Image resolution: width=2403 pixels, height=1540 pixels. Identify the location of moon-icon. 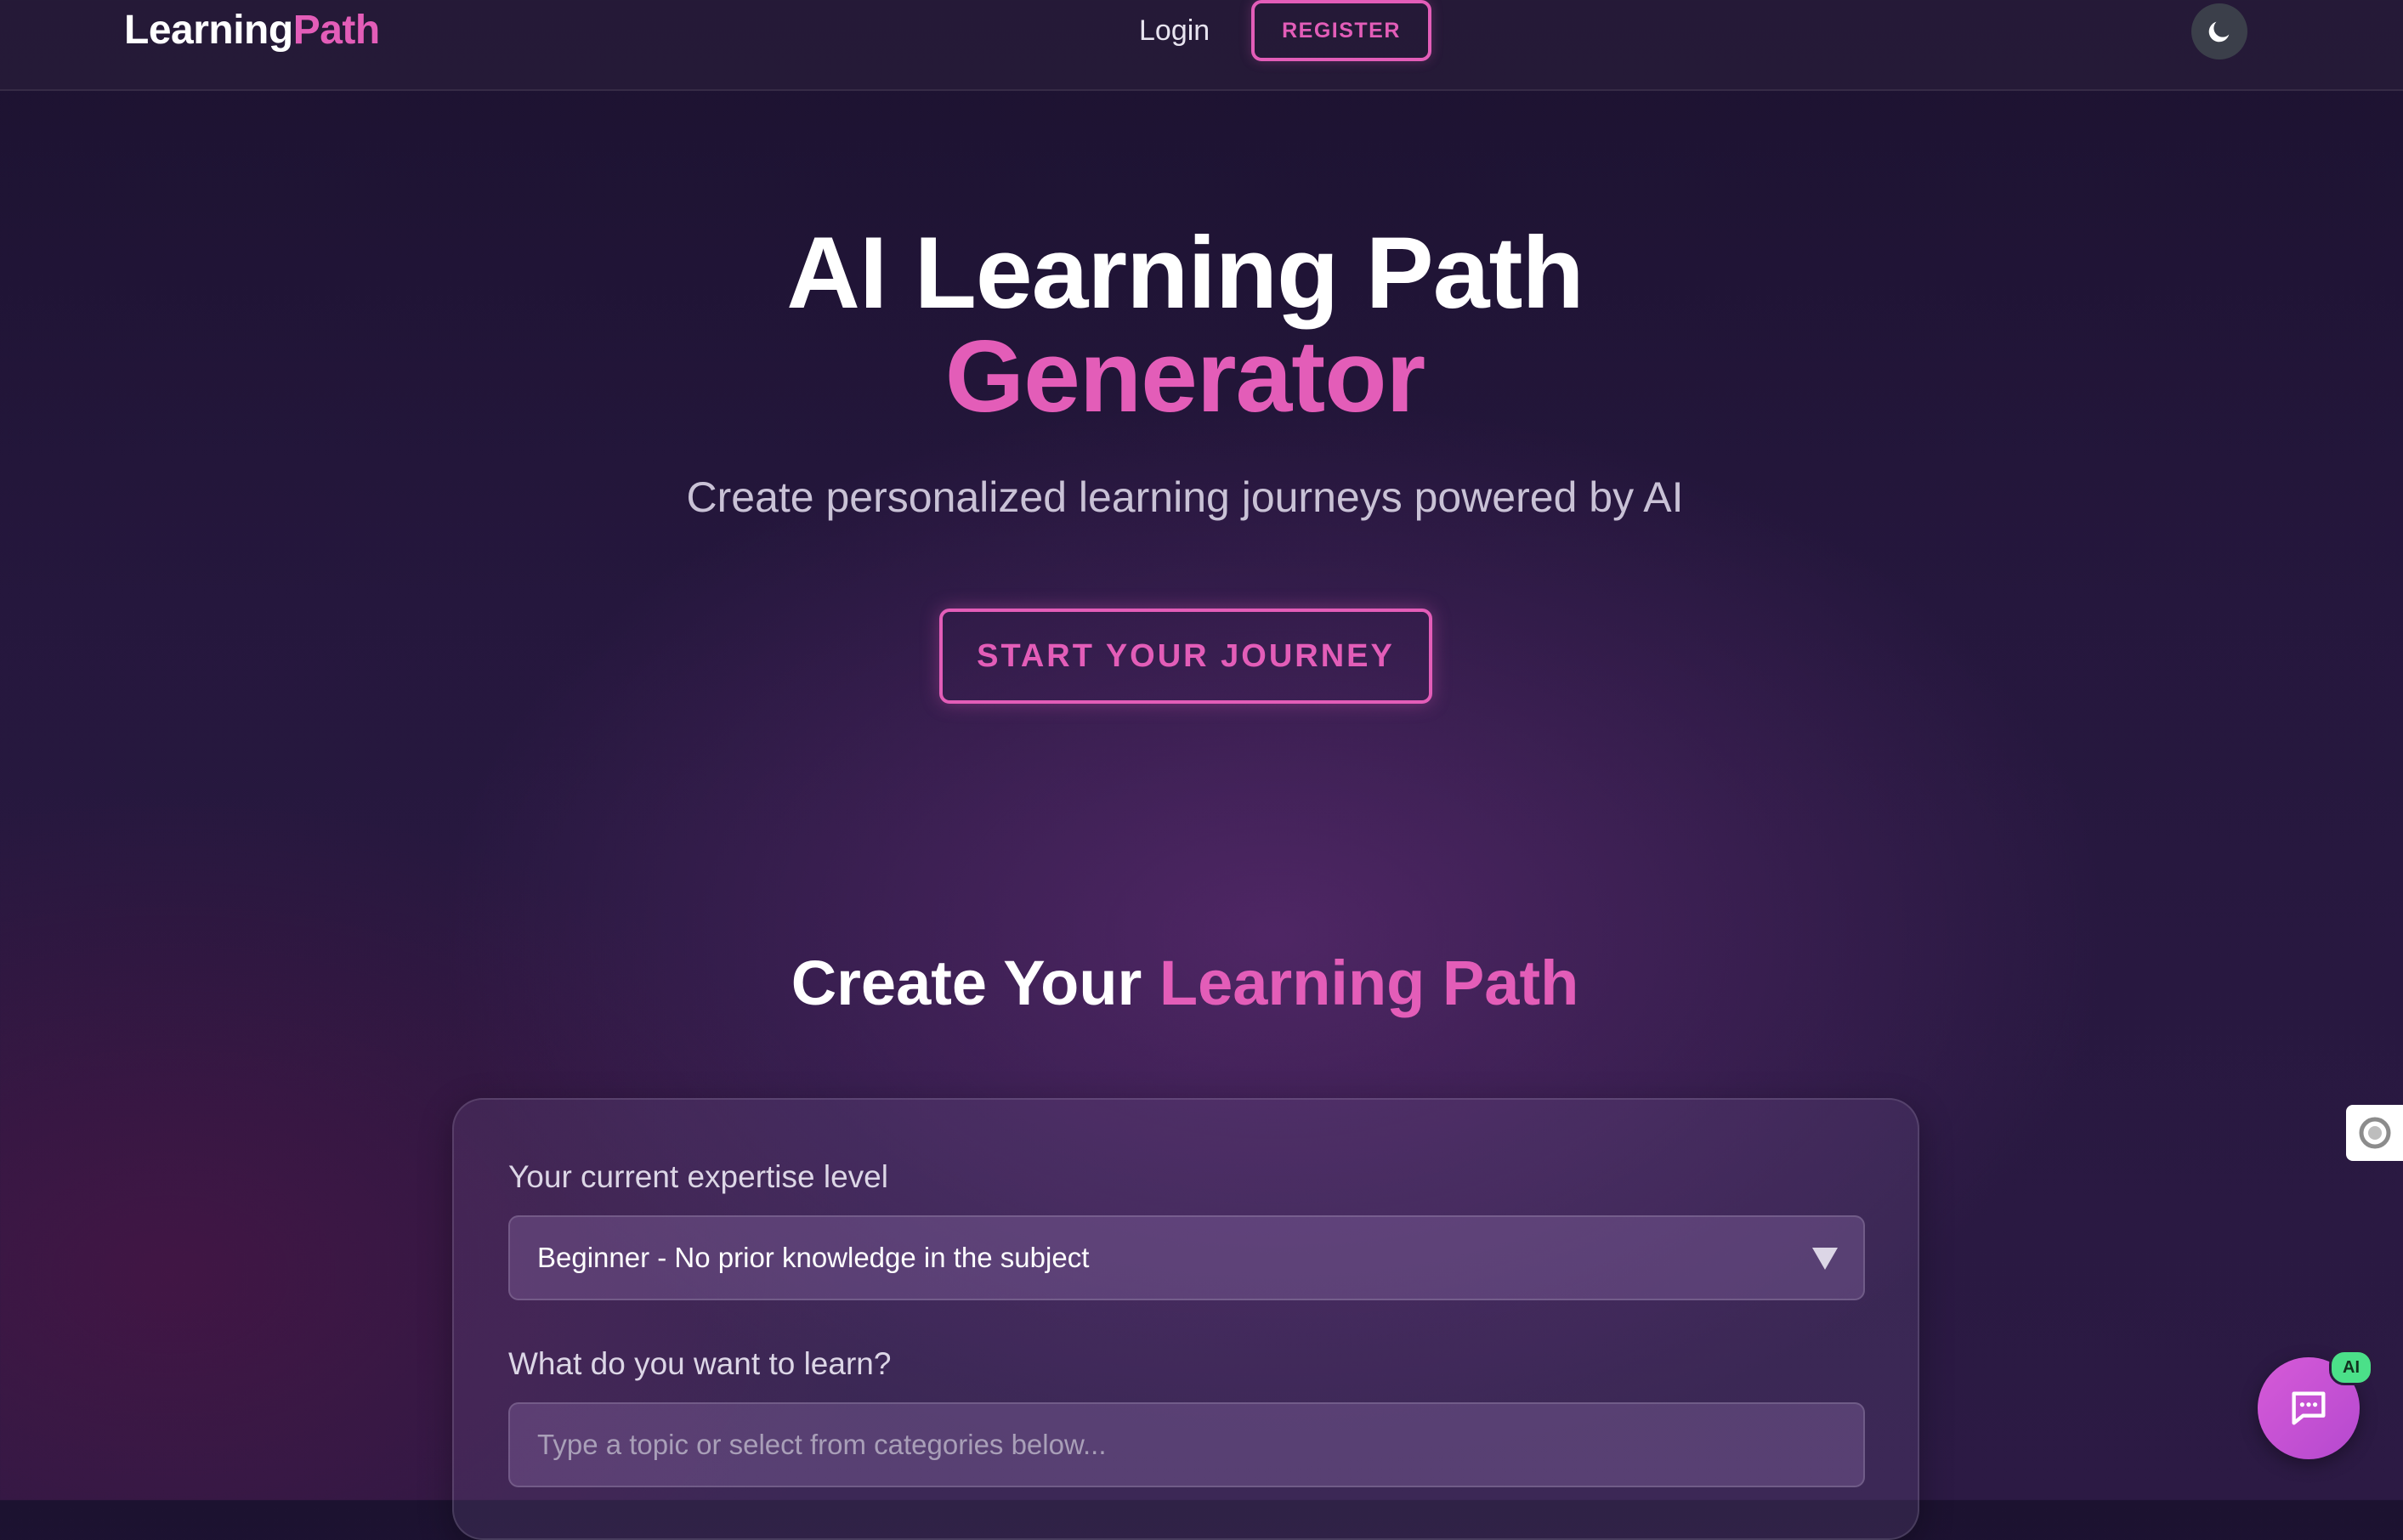
(2219, 31).